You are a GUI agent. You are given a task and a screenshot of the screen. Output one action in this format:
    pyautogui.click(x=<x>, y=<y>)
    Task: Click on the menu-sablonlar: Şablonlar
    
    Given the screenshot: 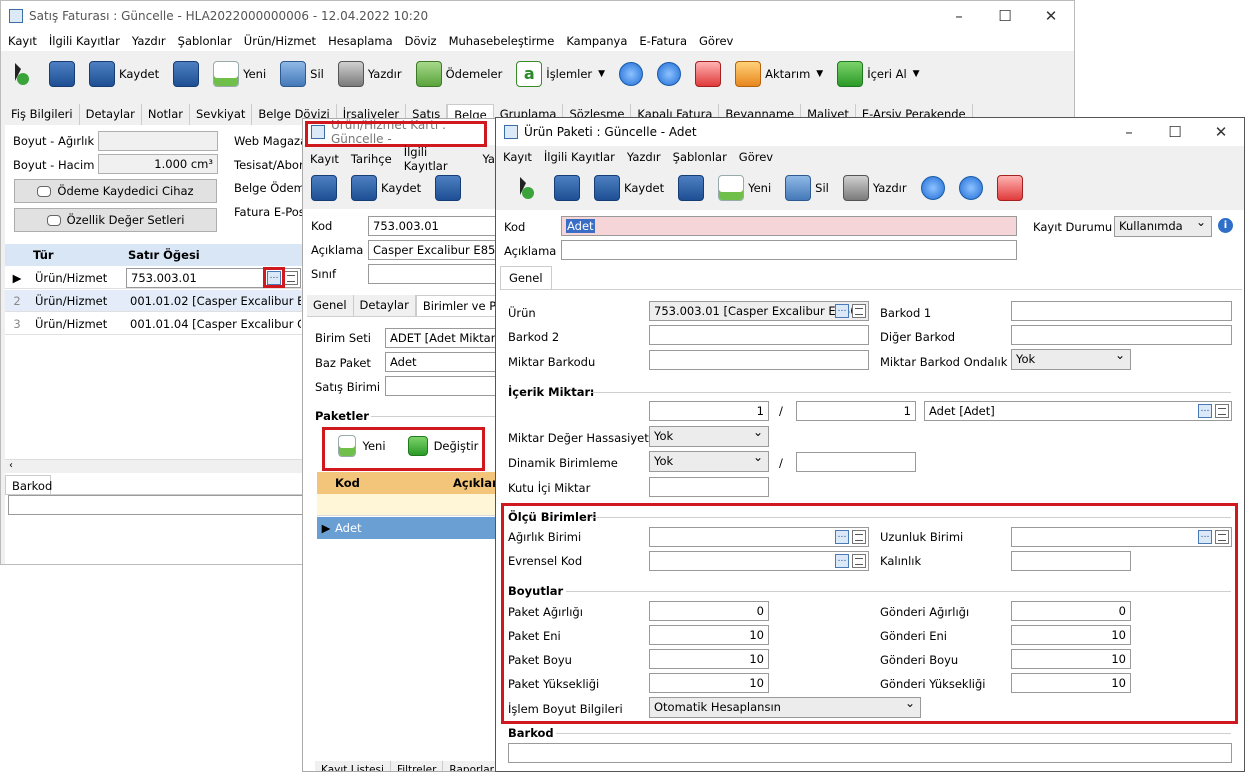 What is the action you would take?
    pyautogui.click(x=700, y=157)
    